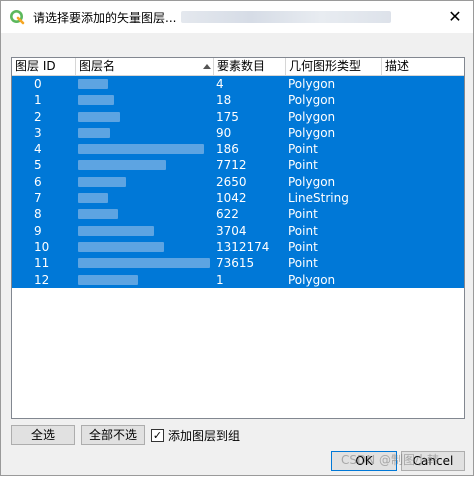 The image size is (474, 477). What do you see at coordinates (237, 449) in the screenshot?
I see `dialog-footer: 全选 全部不选 ✓ 添加图层到组 OK Cancel CSDN @制图小韩` at bounding box center [237, 449].